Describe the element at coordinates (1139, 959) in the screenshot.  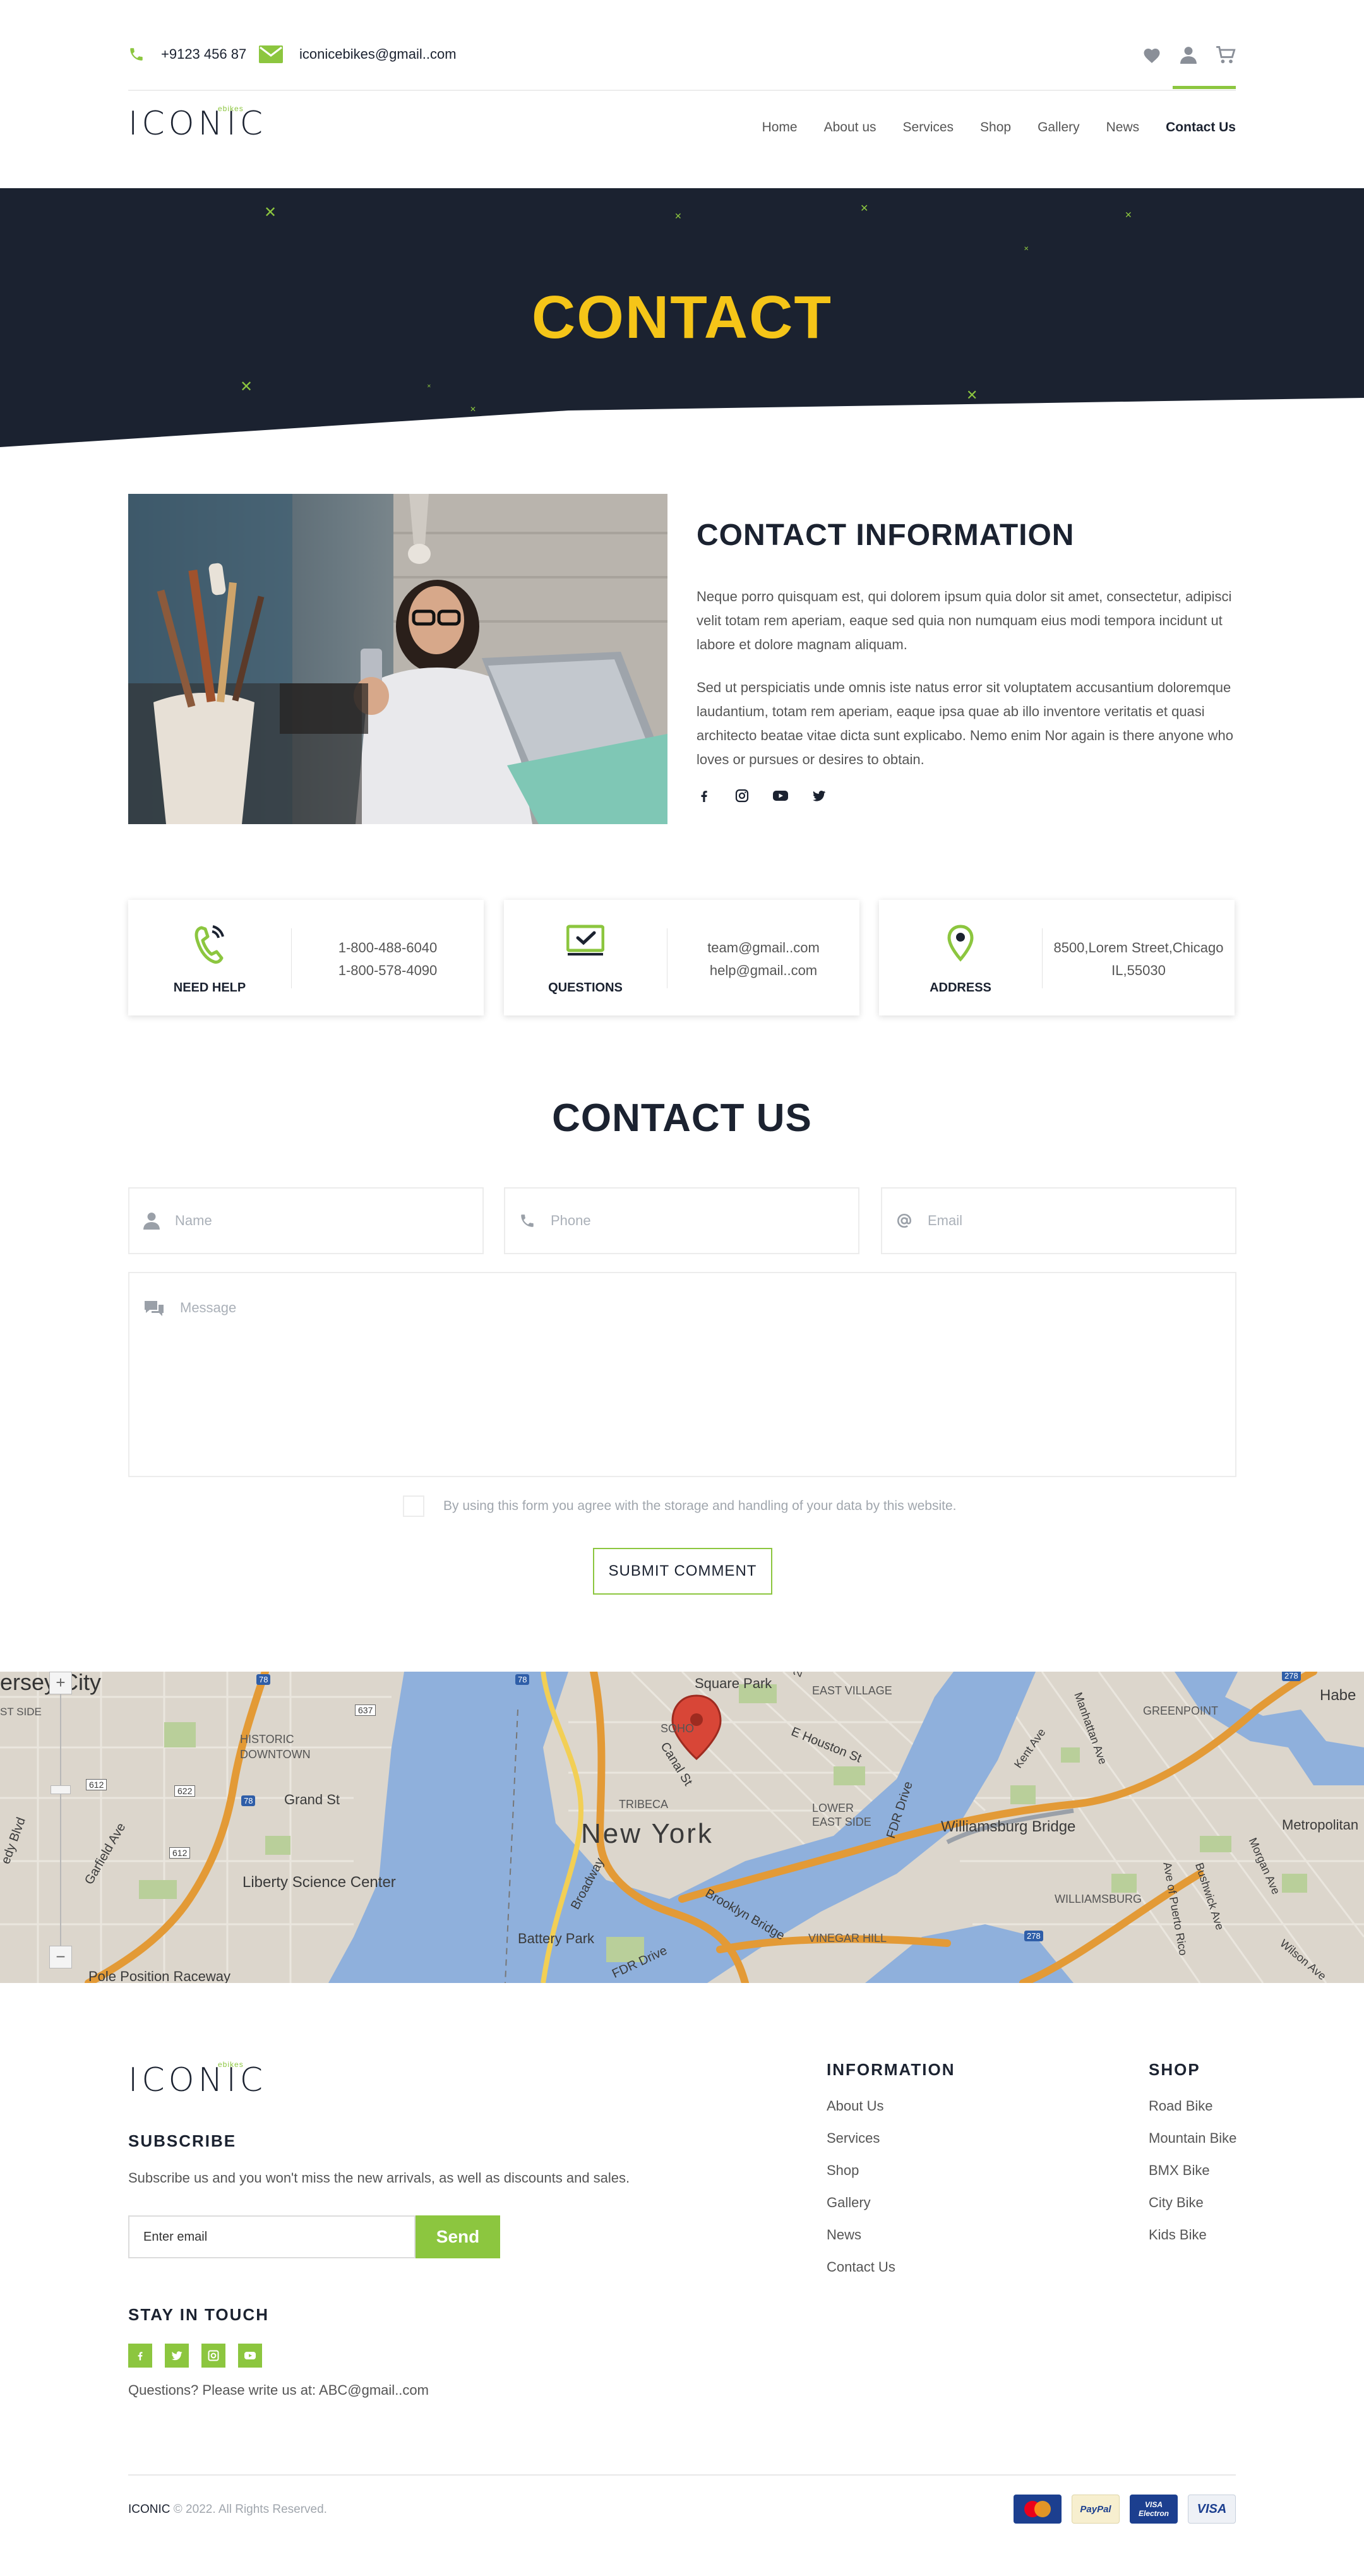
I see `card-lines: 8500,Lorem Street,Chicago IL,55030` at that location.